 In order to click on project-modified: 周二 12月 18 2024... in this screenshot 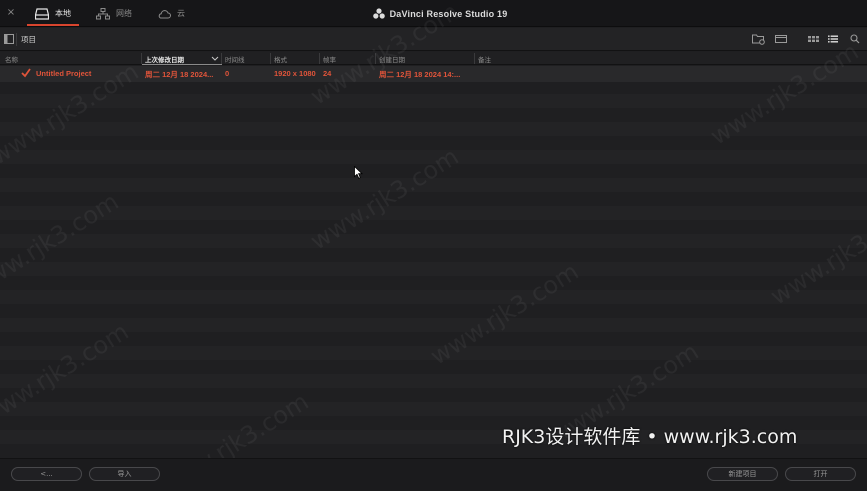, I will do `click(179, 74)`.